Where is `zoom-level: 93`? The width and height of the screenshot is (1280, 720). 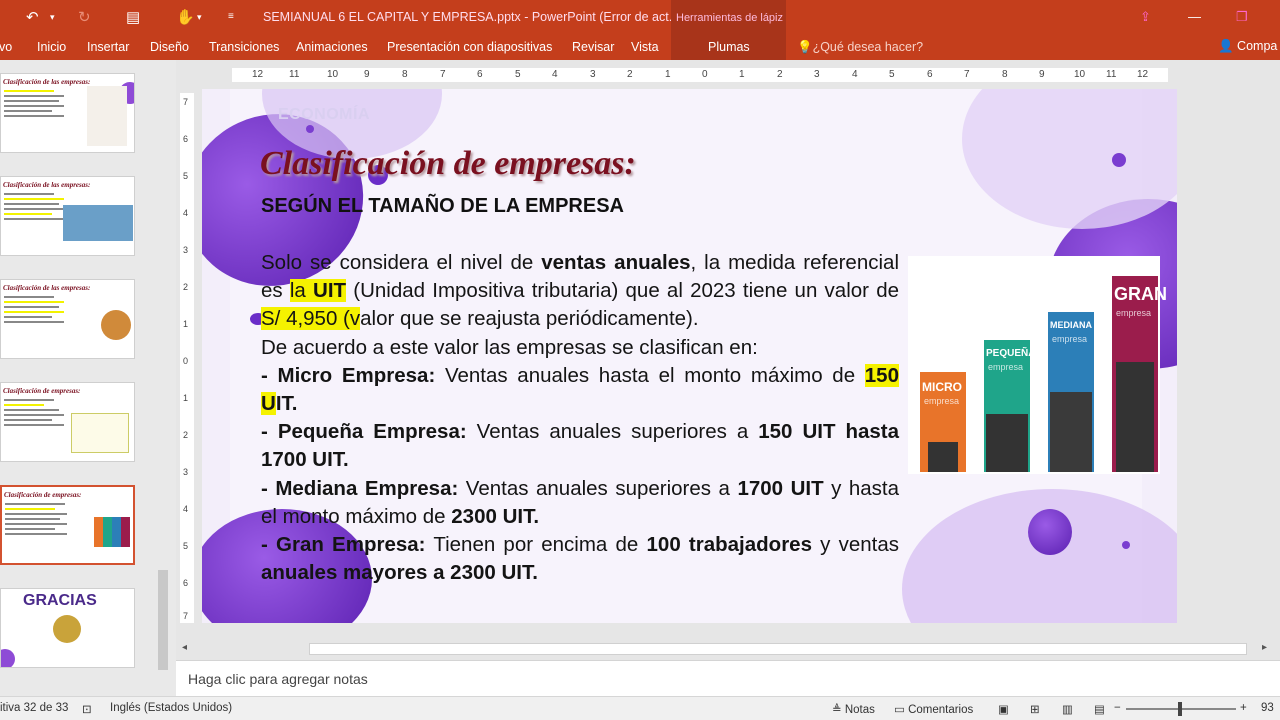
zoom-level: 93 is located at coordinates (1267, 708).